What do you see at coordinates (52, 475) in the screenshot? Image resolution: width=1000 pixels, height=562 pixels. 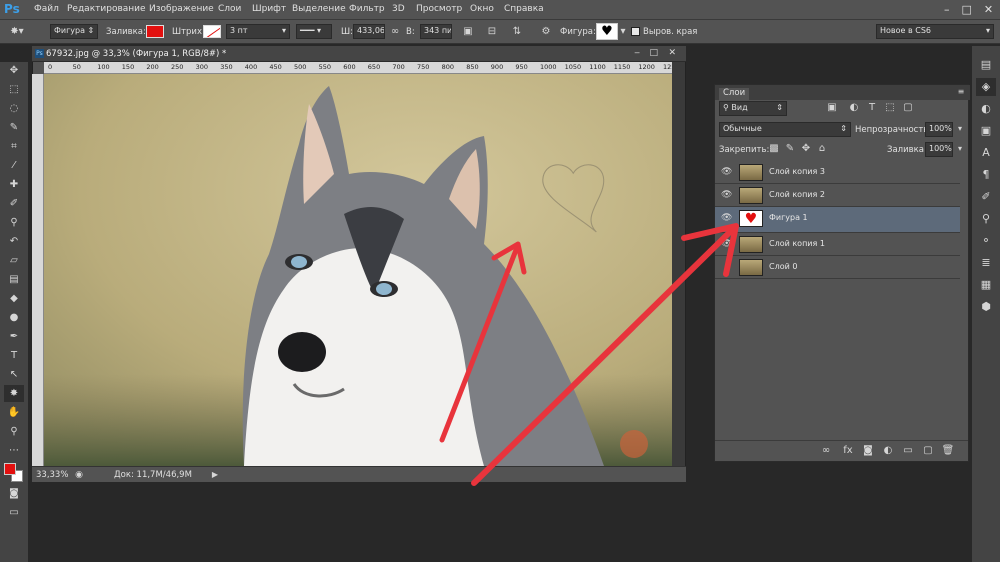 I see `zoom-level: 33,33%` at bounding box center [52, 475].